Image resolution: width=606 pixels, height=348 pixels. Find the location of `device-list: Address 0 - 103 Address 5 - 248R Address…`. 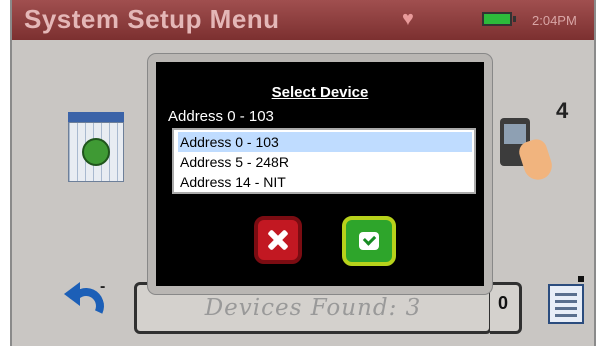

device-list: Address 0 - 103 Address 5 - 248R Address… is located at coordinates (324, 161).